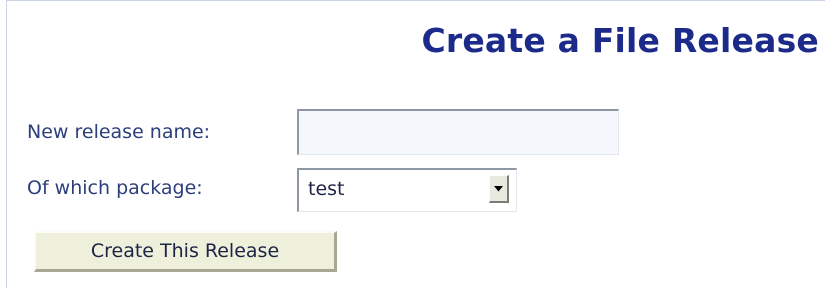 The height and width of the screenshot is (288, 825). I want to click on package-selected-value: test, so click(326, 189).